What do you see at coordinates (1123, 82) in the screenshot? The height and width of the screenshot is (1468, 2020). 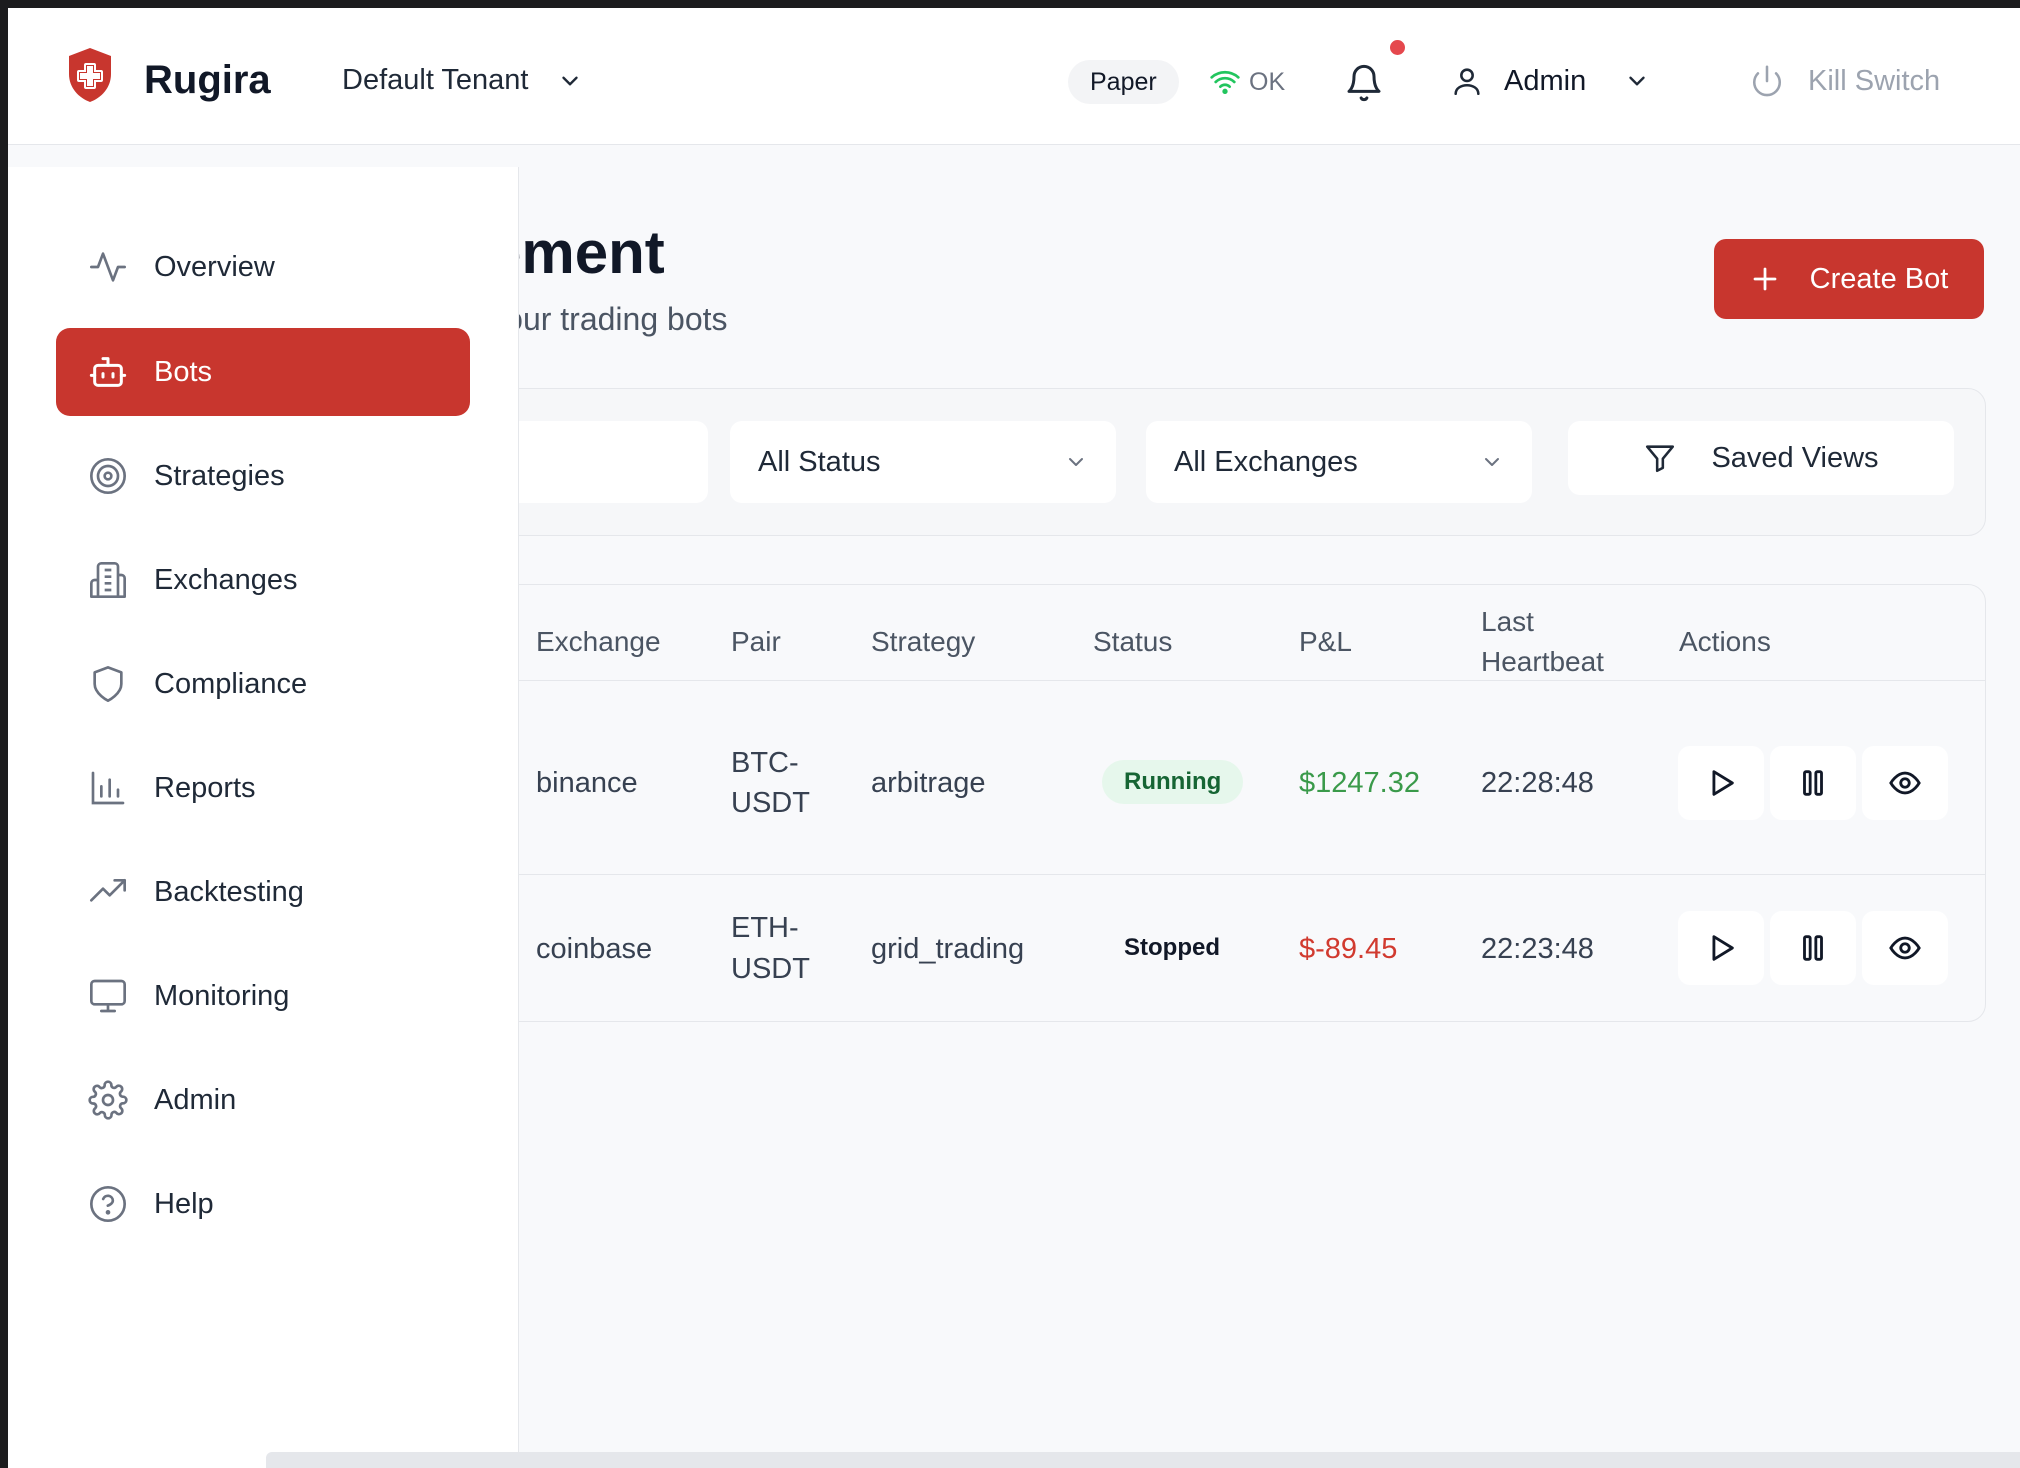 I see `trading-mode-badge: Paper` at bounding box center [1123, 82].